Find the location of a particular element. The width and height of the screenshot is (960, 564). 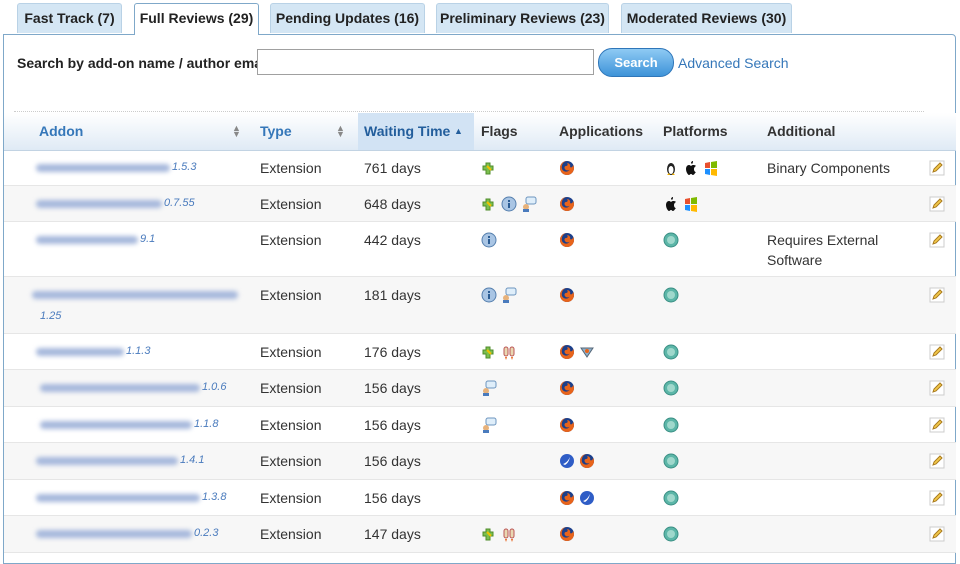

divider is located at coordinates (469, 111).